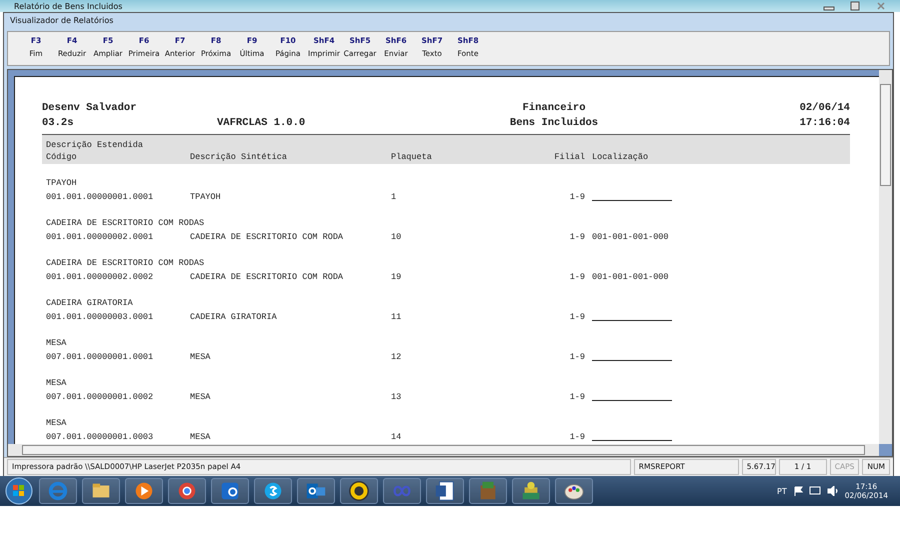 The width and height of the screenshot is (900, 535). What do you see at coordinates (396, 357) in the screenshot?
I see `table-cell-text: 12` at bounding box center [396, 357].